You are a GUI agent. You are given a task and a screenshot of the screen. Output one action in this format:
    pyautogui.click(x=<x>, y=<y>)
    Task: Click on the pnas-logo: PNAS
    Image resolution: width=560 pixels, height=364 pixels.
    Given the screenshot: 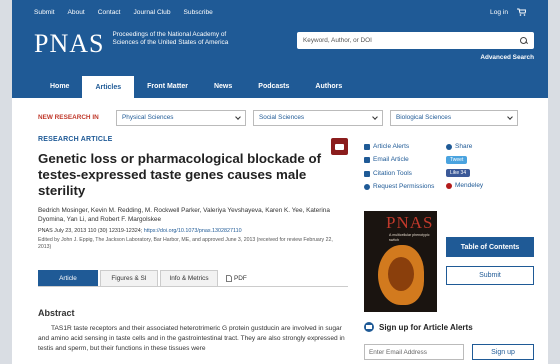 What is the action you would take?
    pyautogui.click(x=69, y=44)
    